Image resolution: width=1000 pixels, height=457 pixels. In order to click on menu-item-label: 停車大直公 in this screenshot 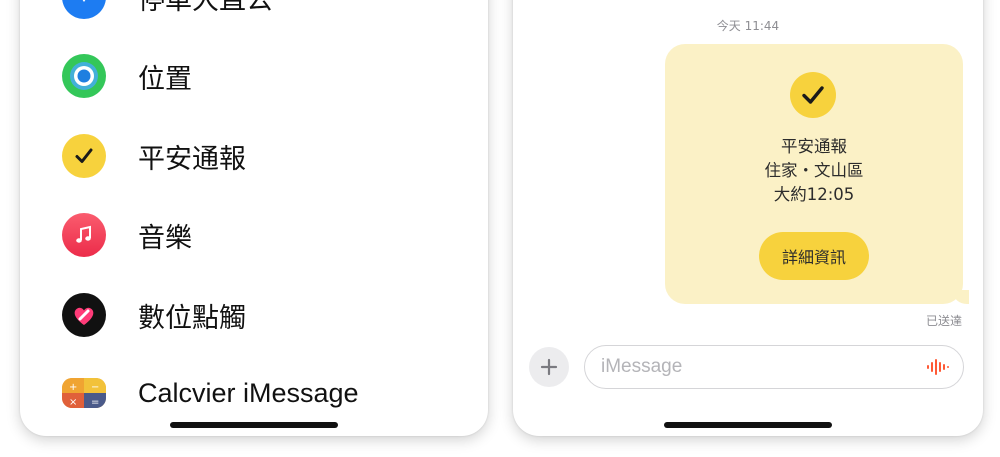, I will do `click(205, 8)`.